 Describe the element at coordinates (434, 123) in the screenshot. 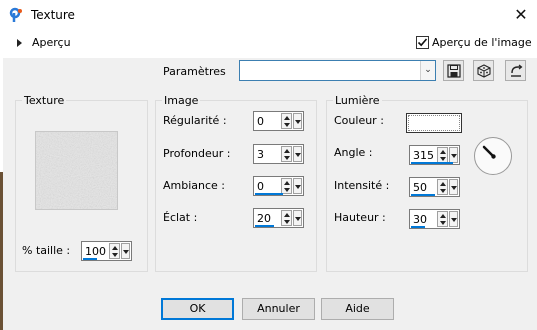

I see `light-color-swatch` at that location.